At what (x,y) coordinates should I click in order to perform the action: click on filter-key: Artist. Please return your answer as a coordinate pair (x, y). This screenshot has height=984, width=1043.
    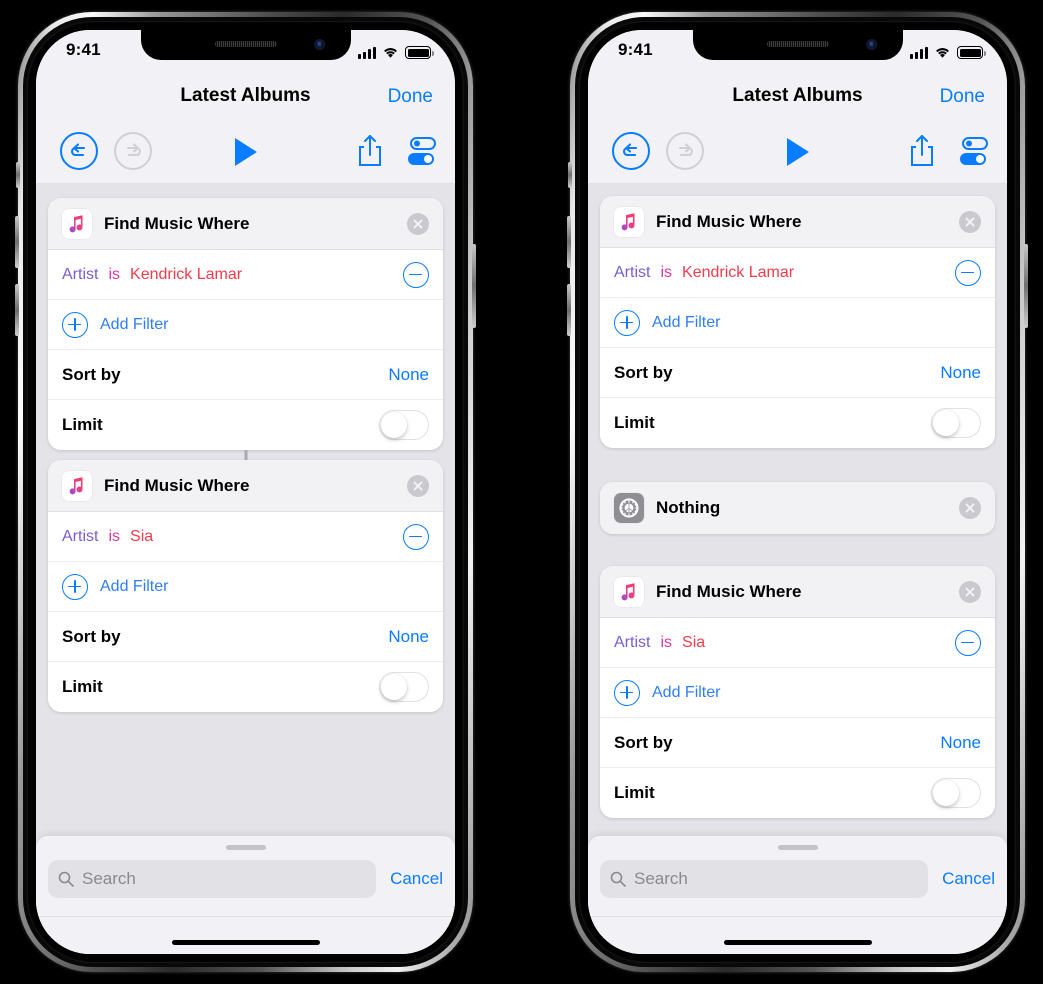
    Looking at the image, I should click on (80, 274).